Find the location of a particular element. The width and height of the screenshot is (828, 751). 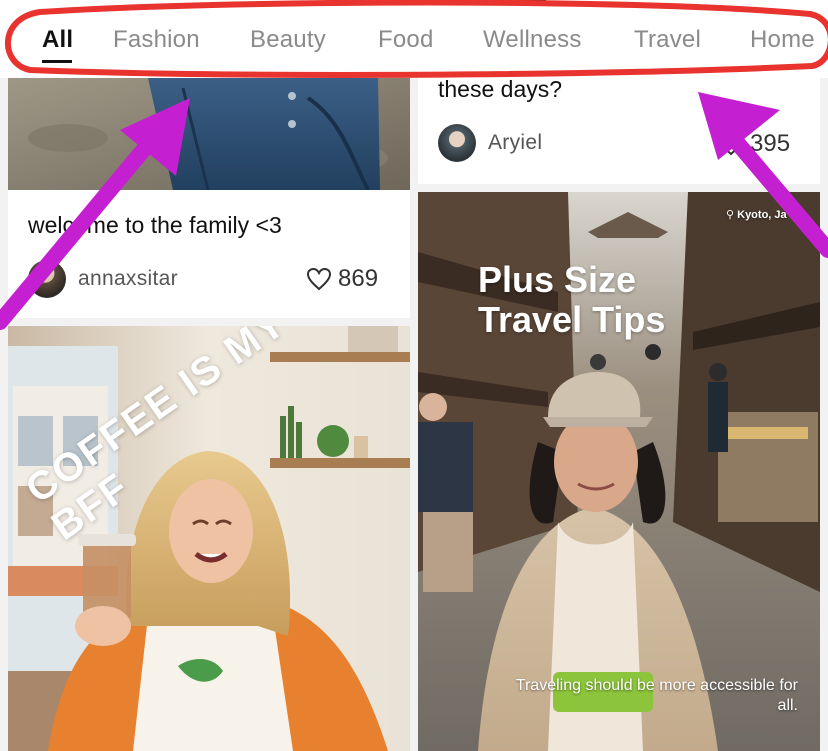

tab-home: Home is located at coordinates (782, 40).